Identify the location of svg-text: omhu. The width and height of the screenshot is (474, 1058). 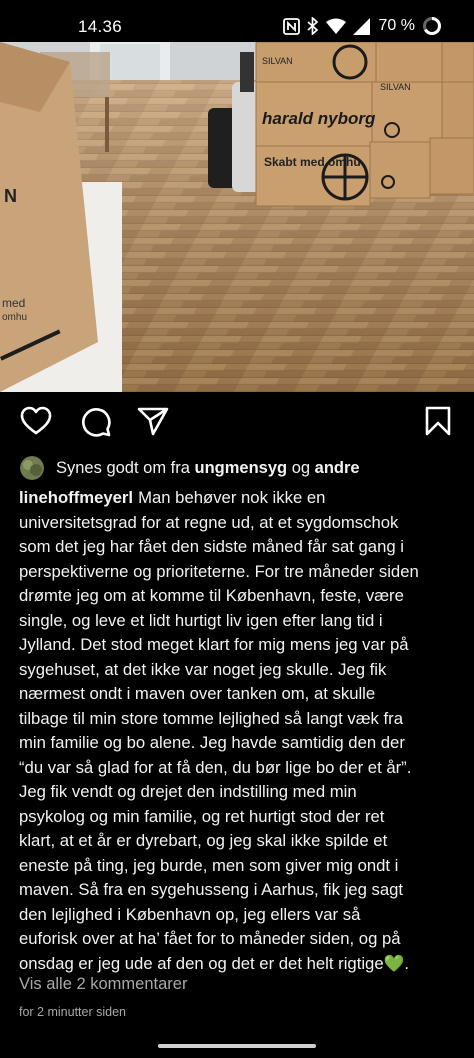
(14, 317).